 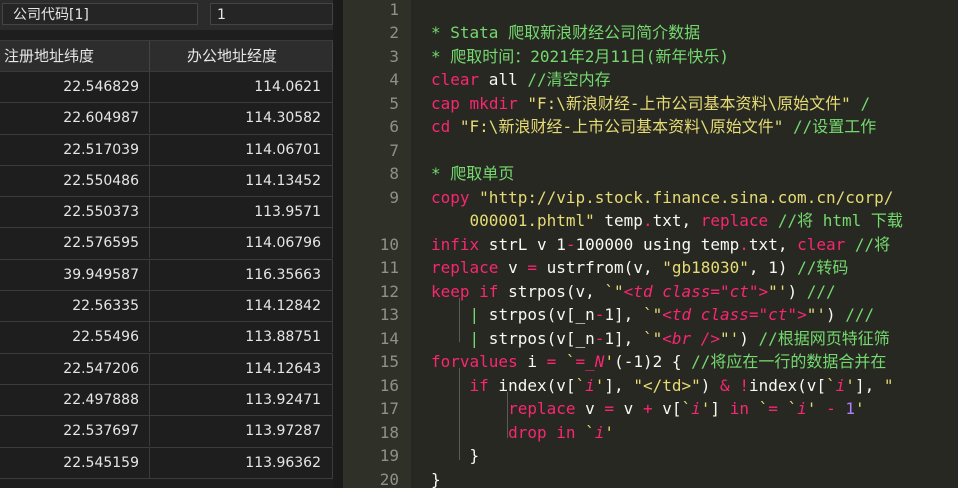 I want to click on cell-reg-lat: 22.604987, so click(x=75, y=118).